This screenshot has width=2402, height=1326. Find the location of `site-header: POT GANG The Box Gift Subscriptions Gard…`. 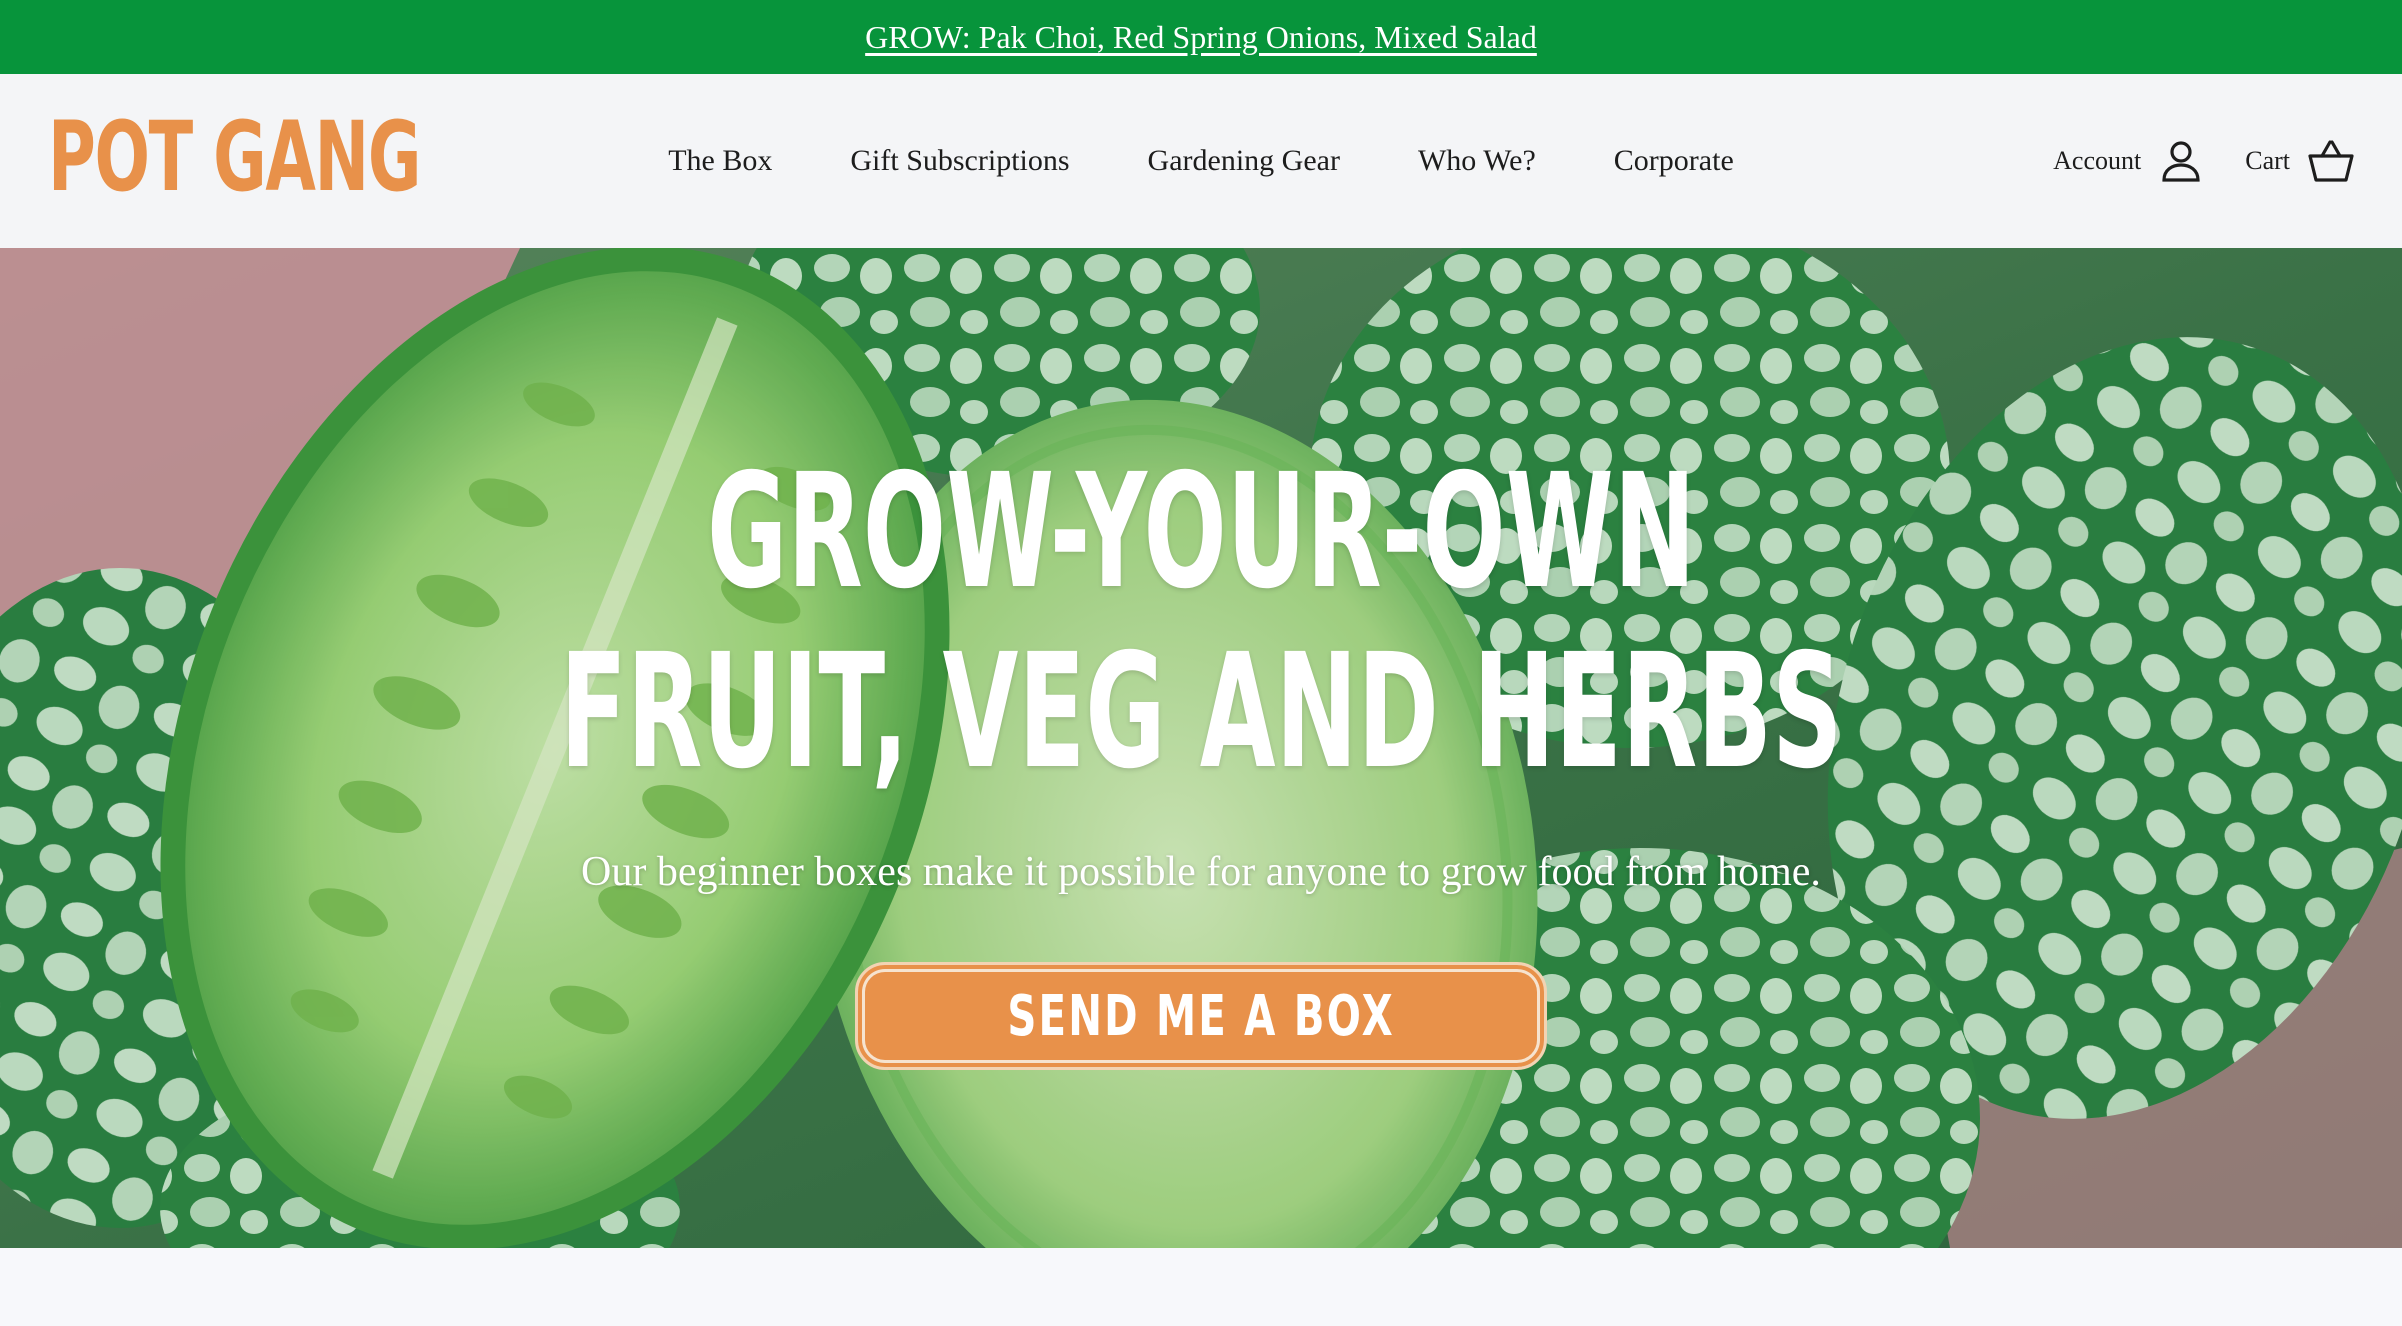

site-header: POT GANG The Box Gift Subscriptions Gard… is located at coordinates (1201, 161).